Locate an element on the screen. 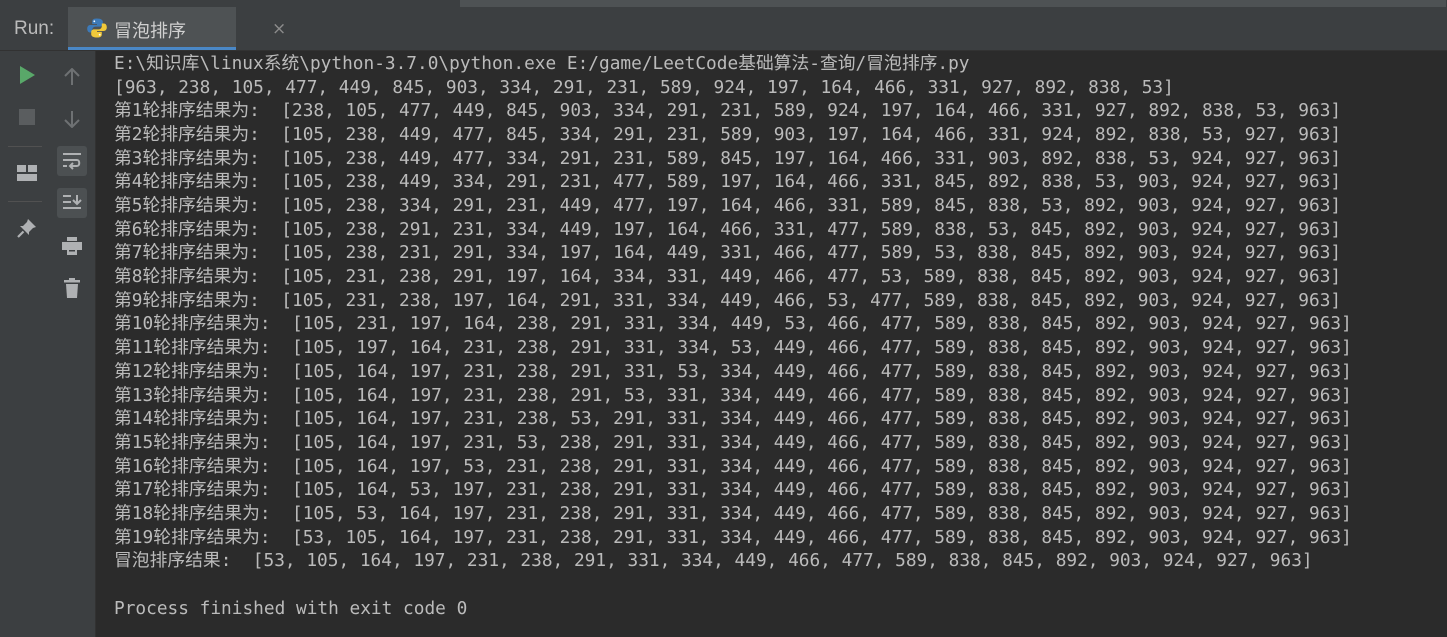 This screenshot has width=1447, height=637. run-header: Run: 冒泡排序 × is located at coordinates (723, 29).